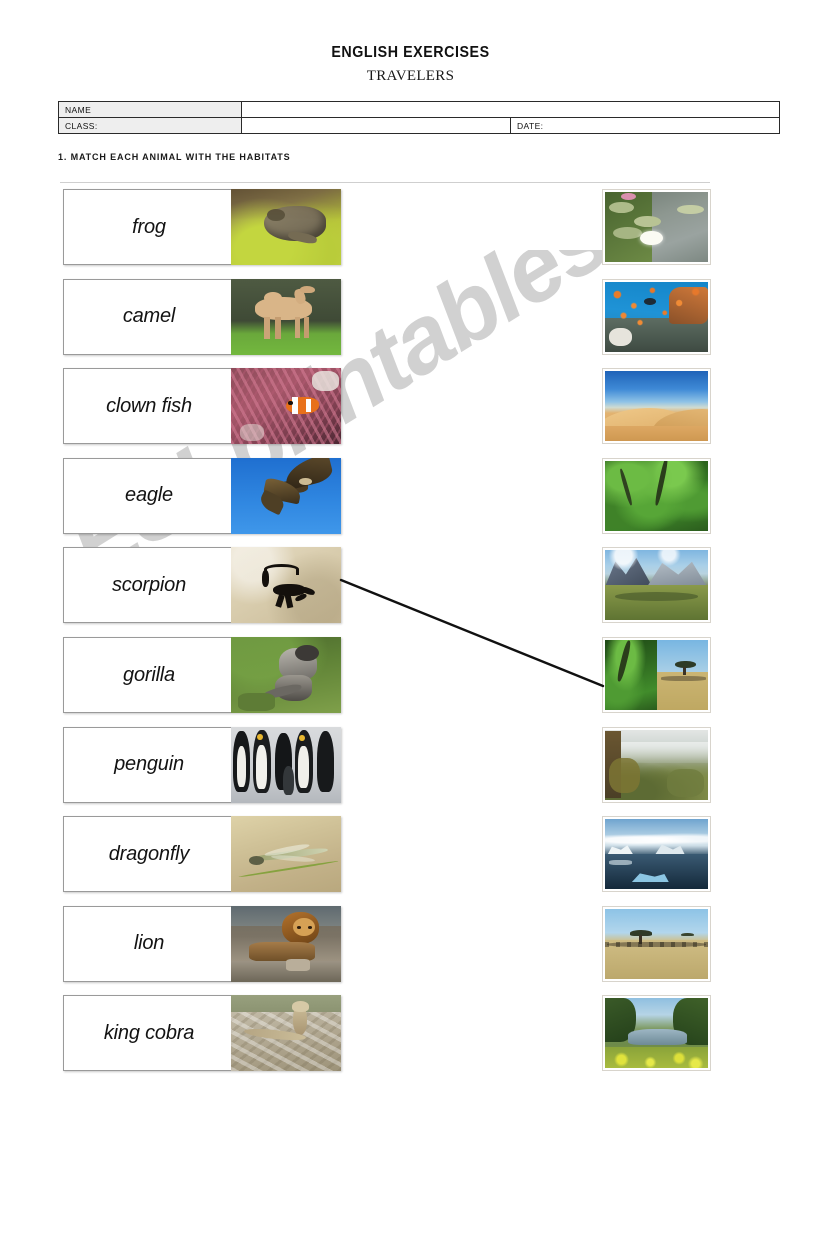  I want to click on coral-reef-photo, so click(656, 316).